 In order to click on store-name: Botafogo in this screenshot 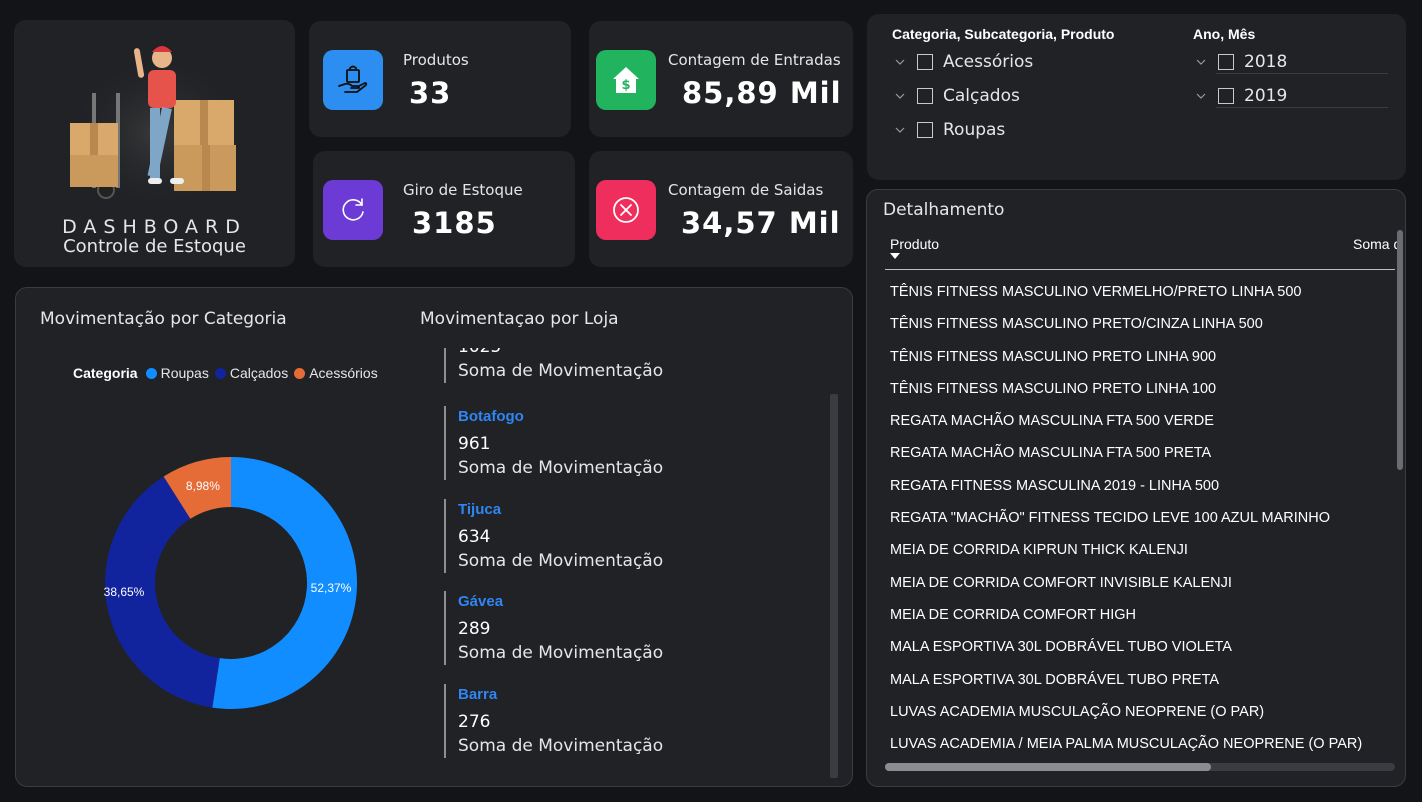, I will do `click(491, 416)`.